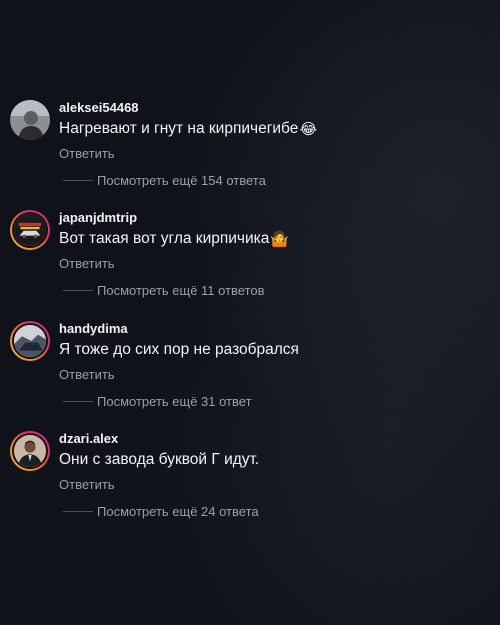  Describe the element at coordinates (99, 107) in the screenshot. I see `comment-username: aleksei54468` at that location.